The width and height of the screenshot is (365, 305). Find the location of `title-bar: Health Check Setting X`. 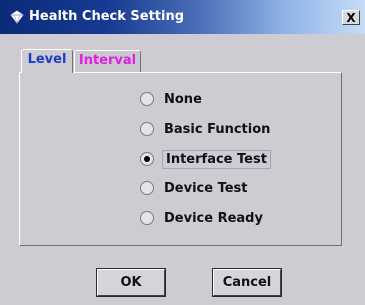

title-bar: Health Check Setting X is located at coordinates (182, 17).